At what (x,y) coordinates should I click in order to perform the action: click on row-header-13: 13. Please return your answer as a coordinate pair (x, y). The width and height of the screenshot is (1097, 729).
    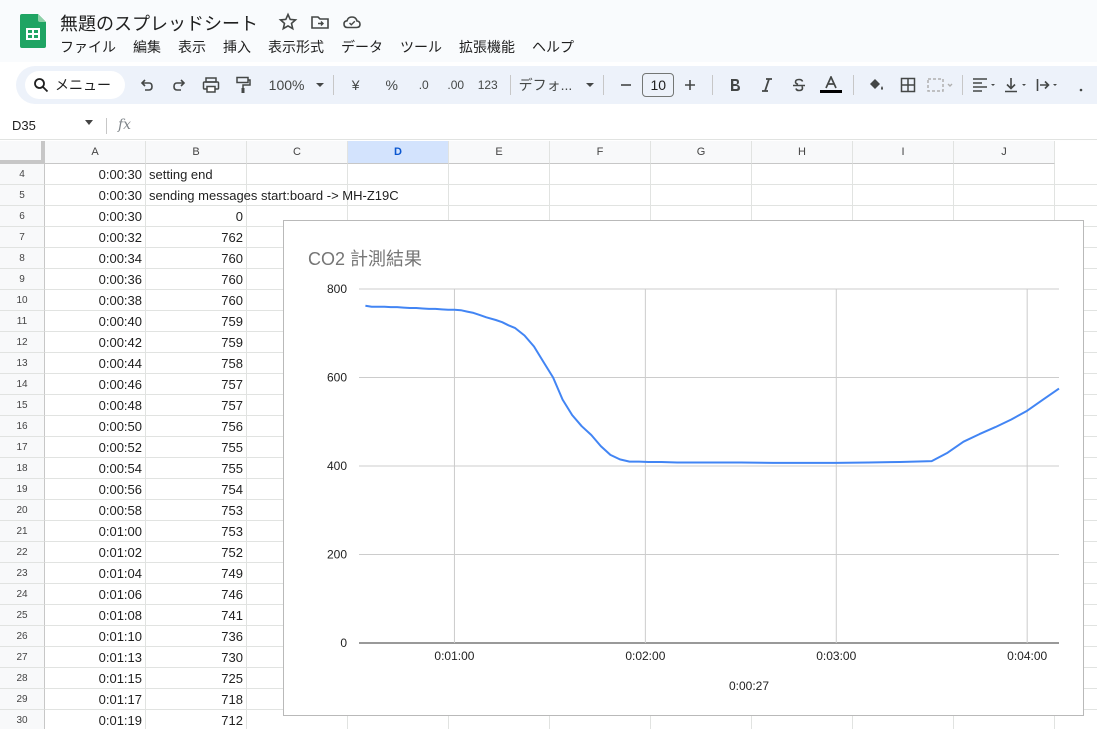
    Looking at the image, I should click on (22, 363).